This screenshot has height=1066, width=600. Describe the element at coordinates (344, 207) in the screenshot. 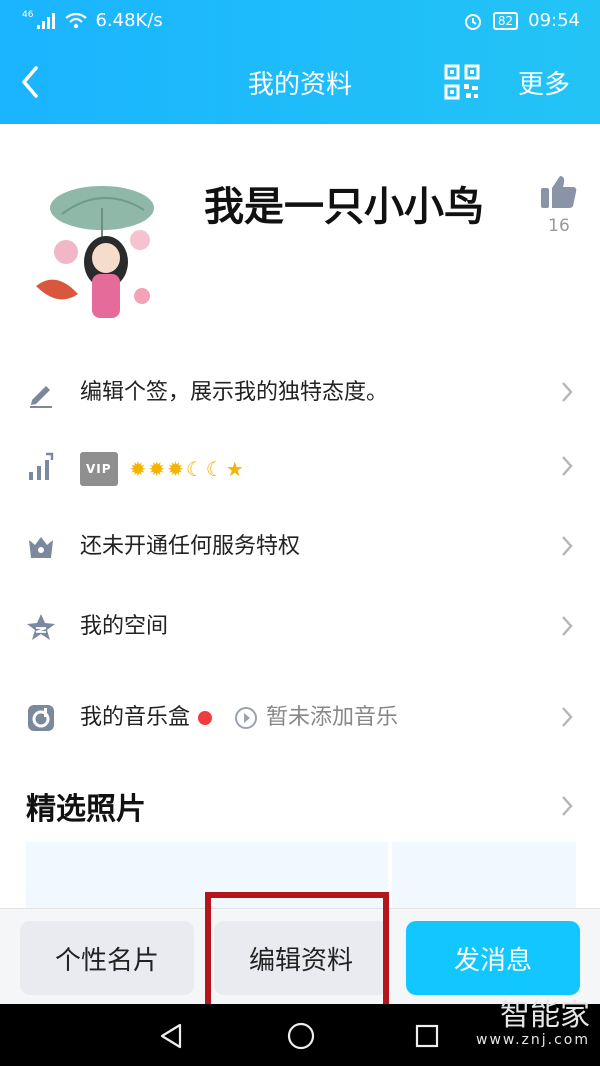

I see `nickname: 我是一只小小鸟` at that location.